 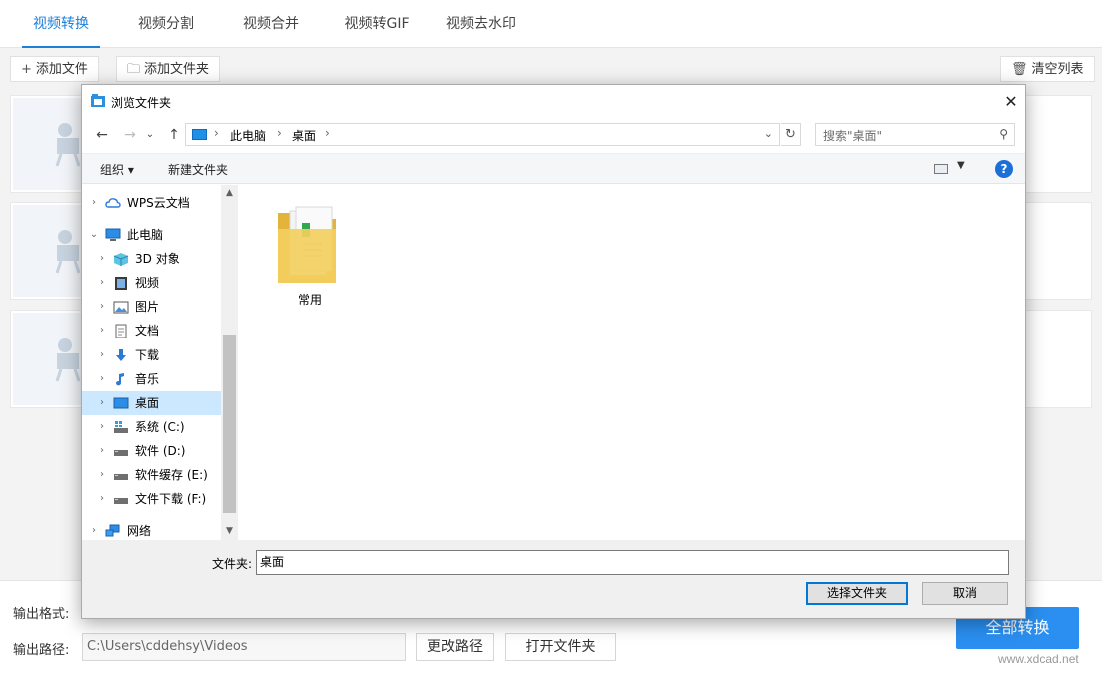 I want to click on output-path-field: C:\Users\cddehsy\Videos, so click(x=244, y=647).